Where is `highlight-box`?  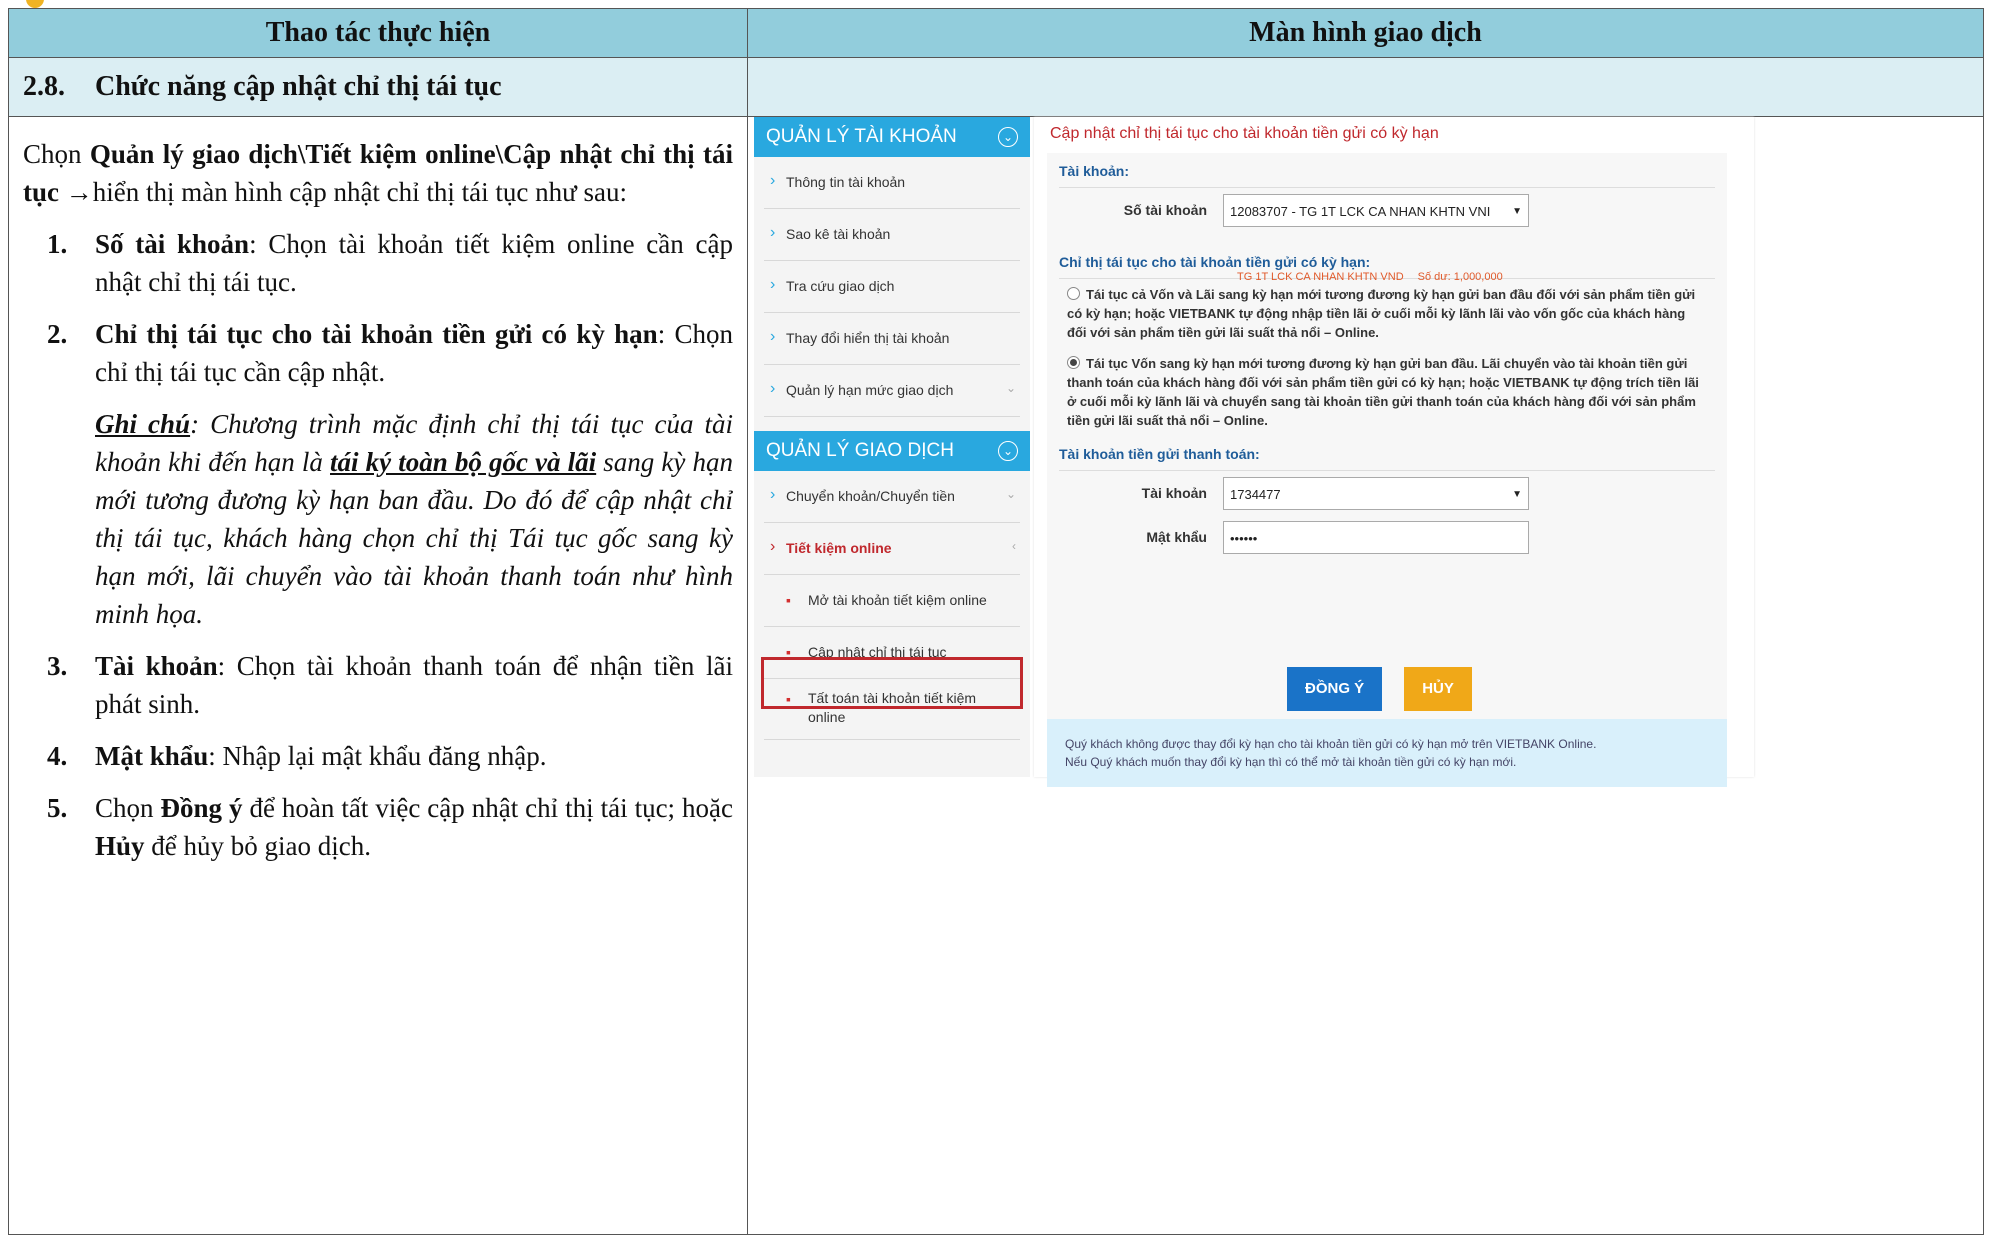
highlight-box is located at coordinates (892, 683).